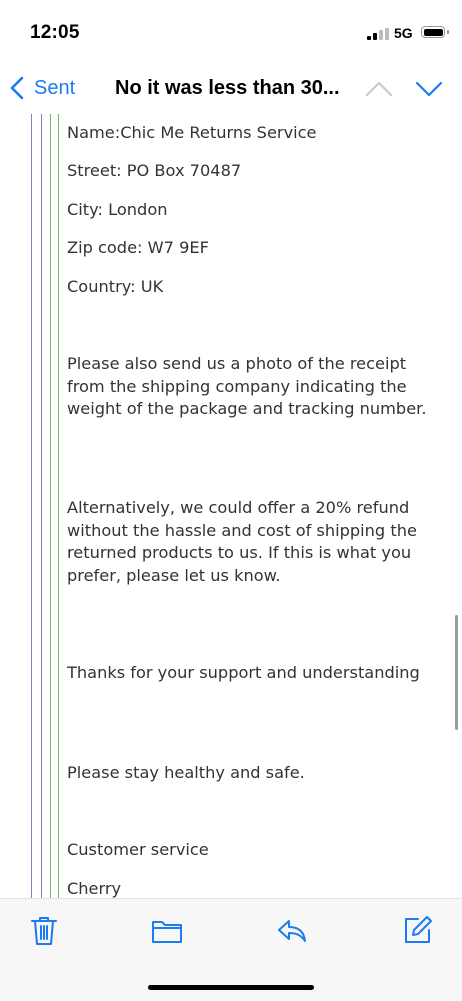 Image resolution: width=462 pixels, height=1001 pixels. I want to click on trash-icon, so click(44, 931).